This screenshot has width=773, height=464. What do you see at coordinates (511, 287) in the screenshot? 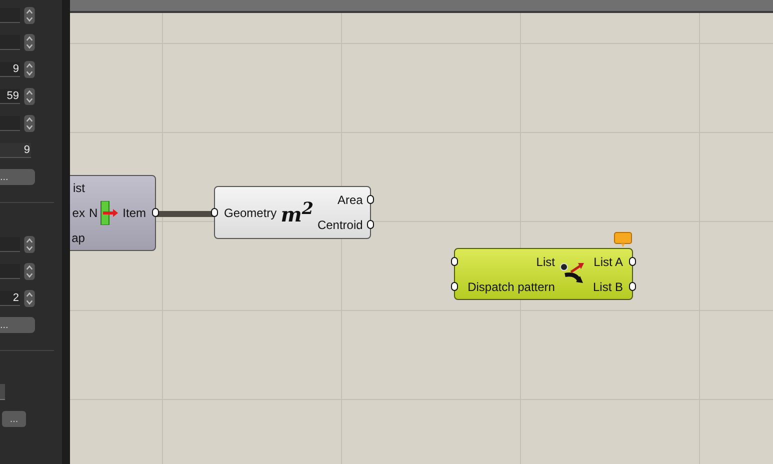
I see `input-label: Dispatch pattern` at bounding box center [511, 287].